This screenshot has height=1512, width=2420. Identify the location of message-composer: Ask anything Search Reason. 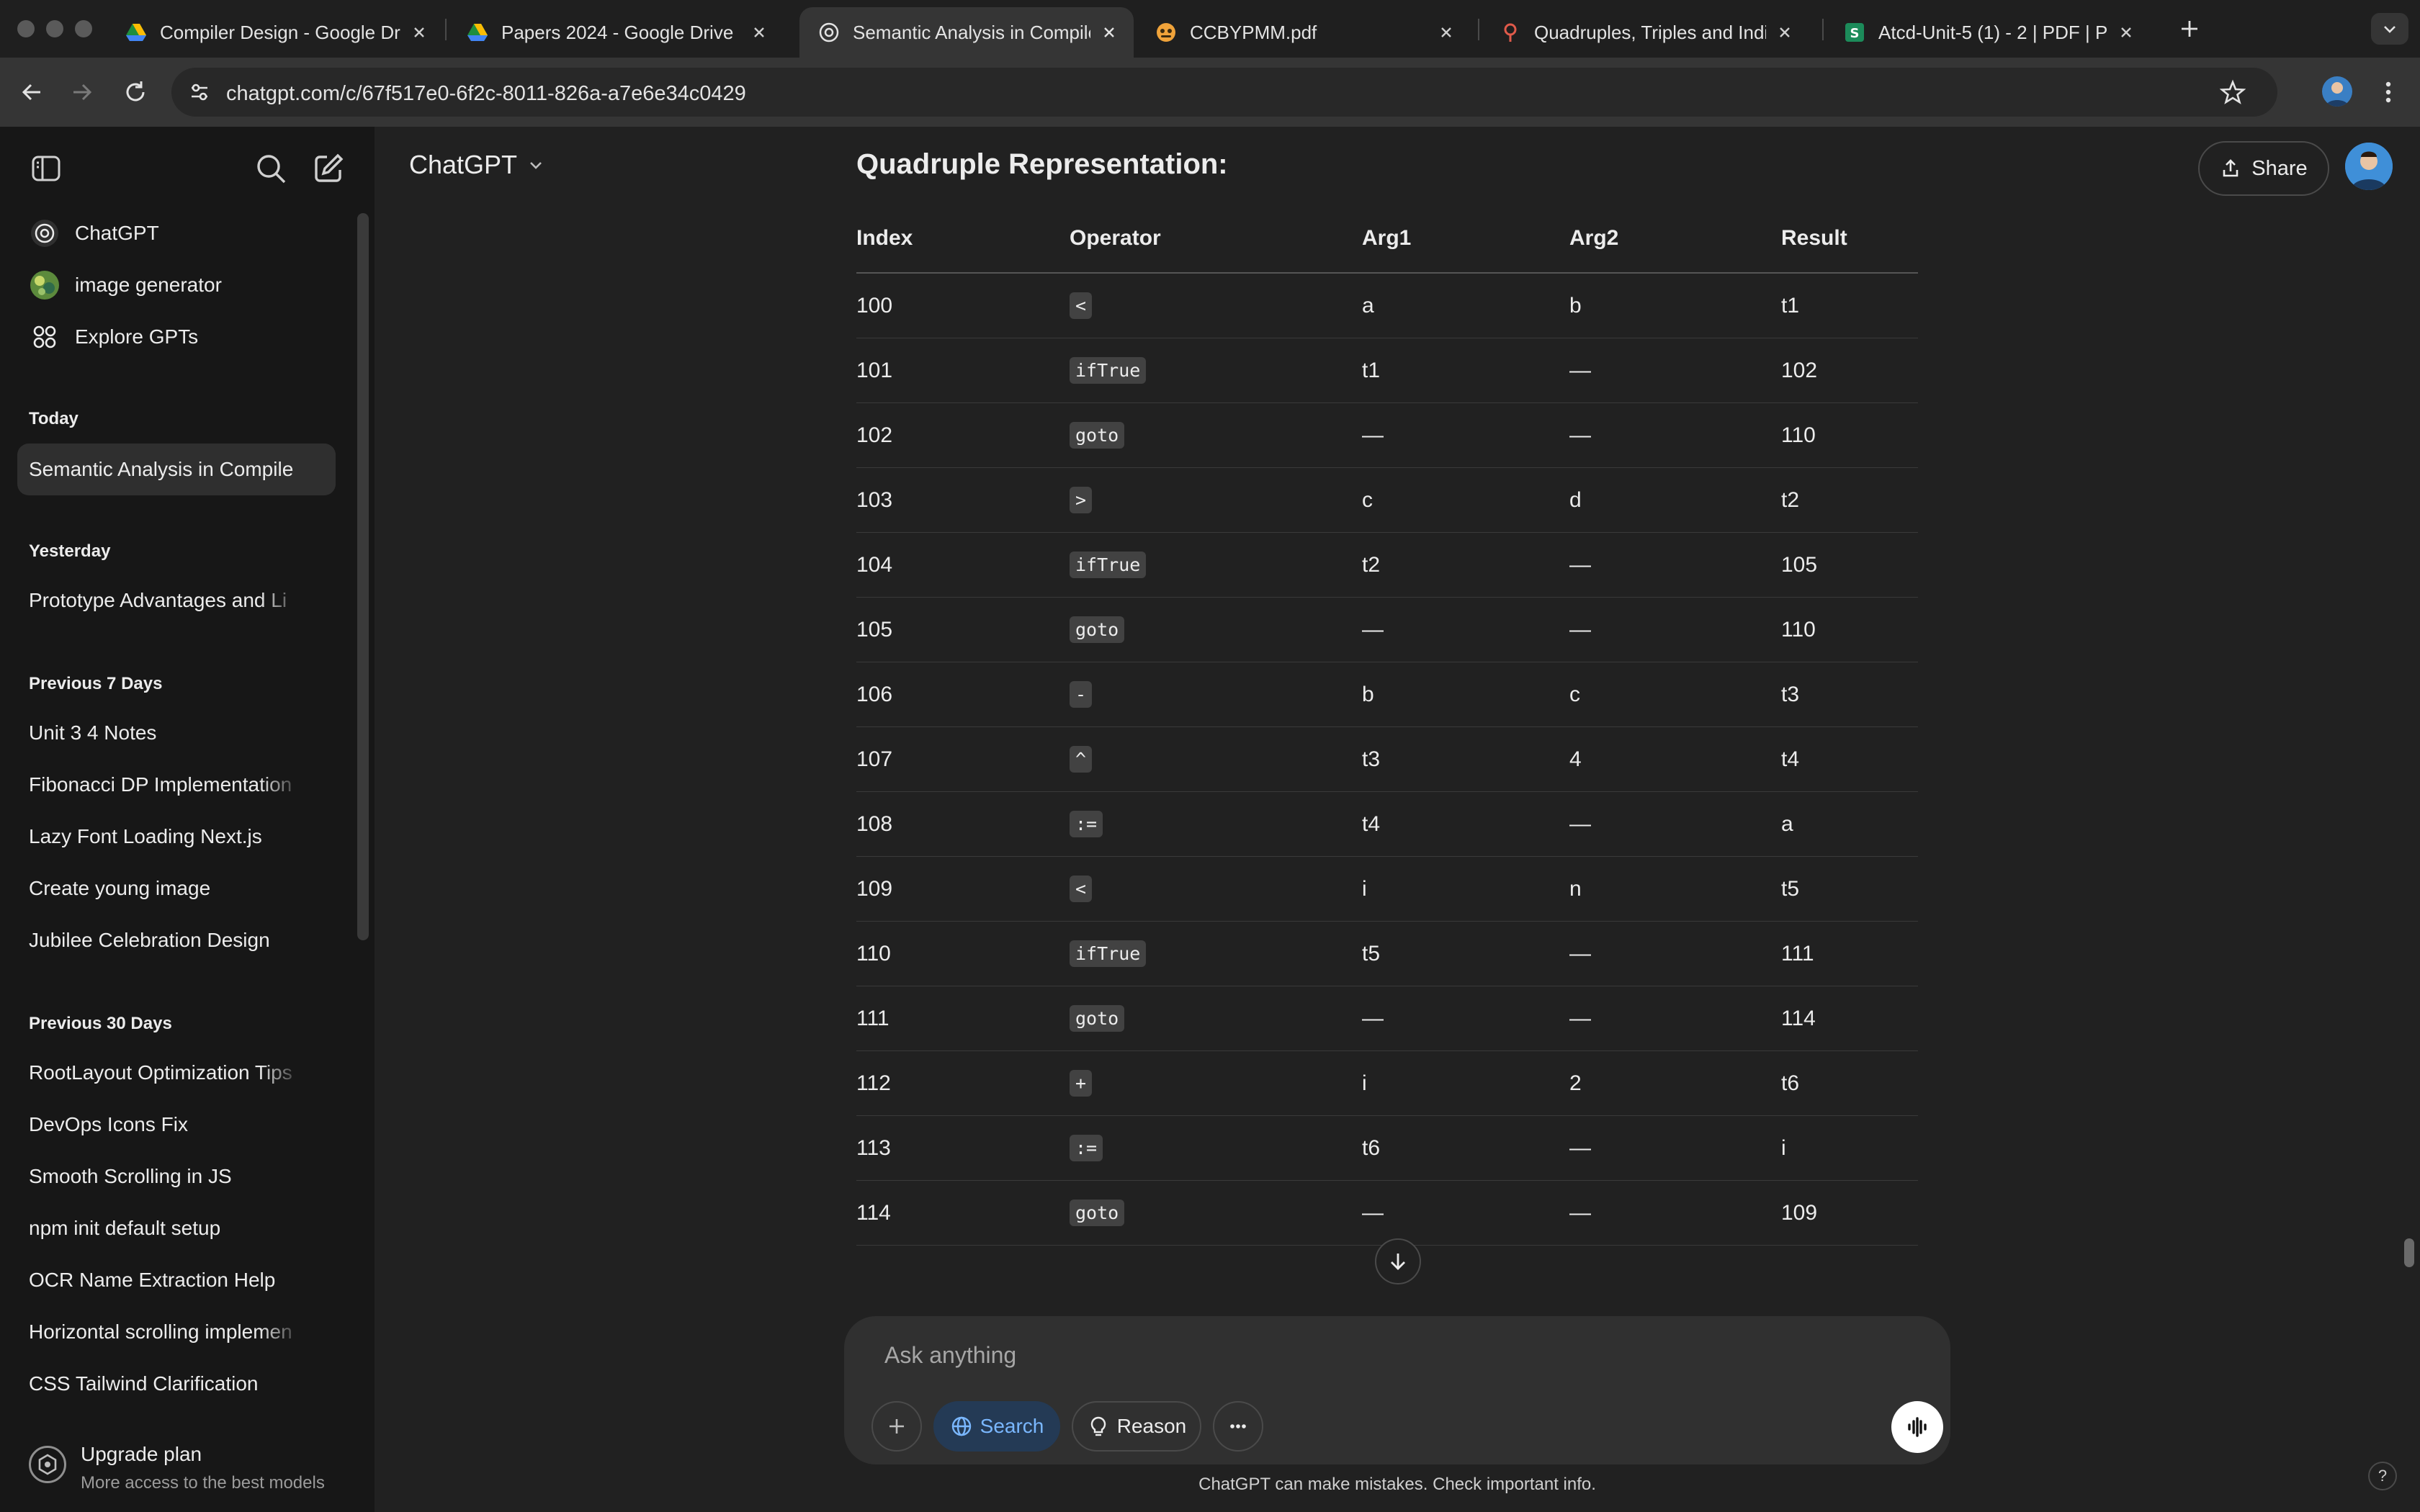
(1397, 1390).